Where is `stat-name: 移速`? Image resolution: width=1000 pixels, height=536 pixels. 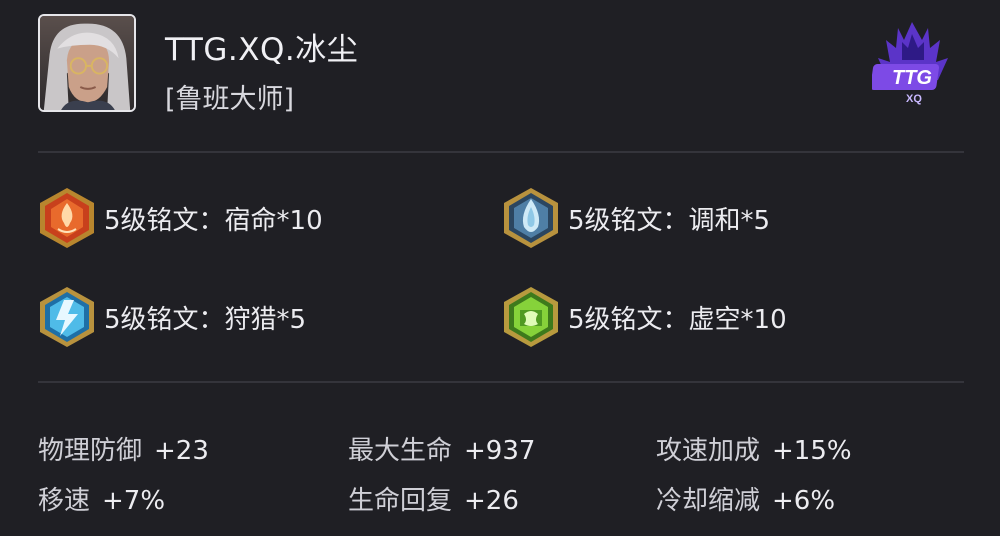
stat-name: 移速 is located at coordinates (64, 501).